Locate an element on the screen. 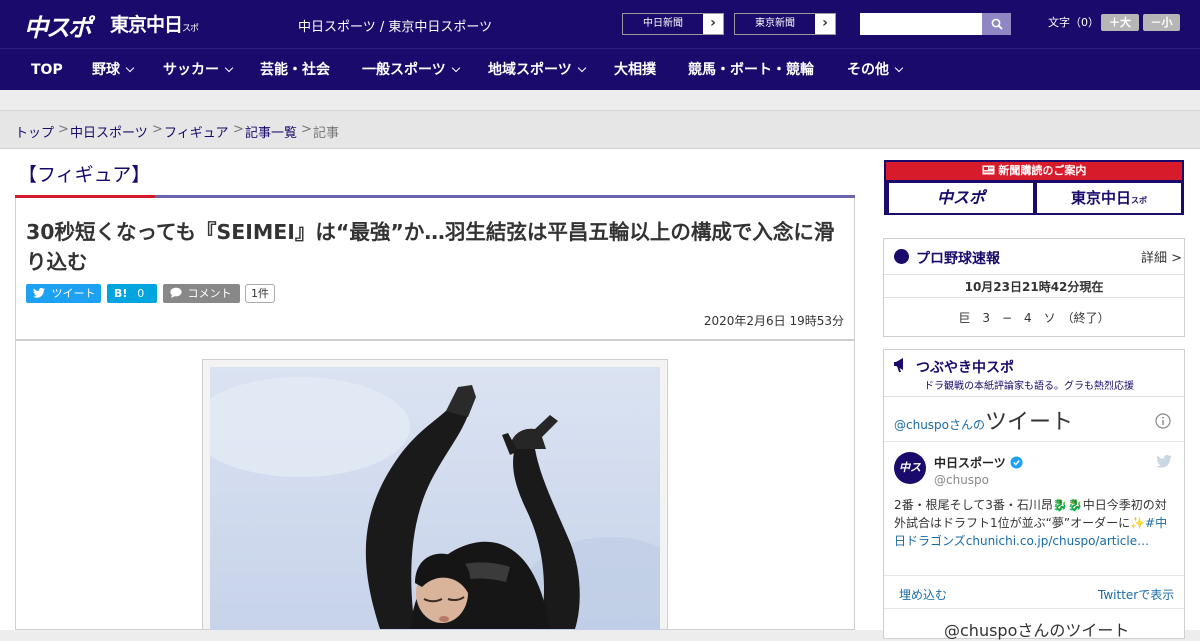 The height and width of the screenshot is (641, 1200). view-on-twitter-link: Twitterで表示 is located at coordinates (1136, 594).